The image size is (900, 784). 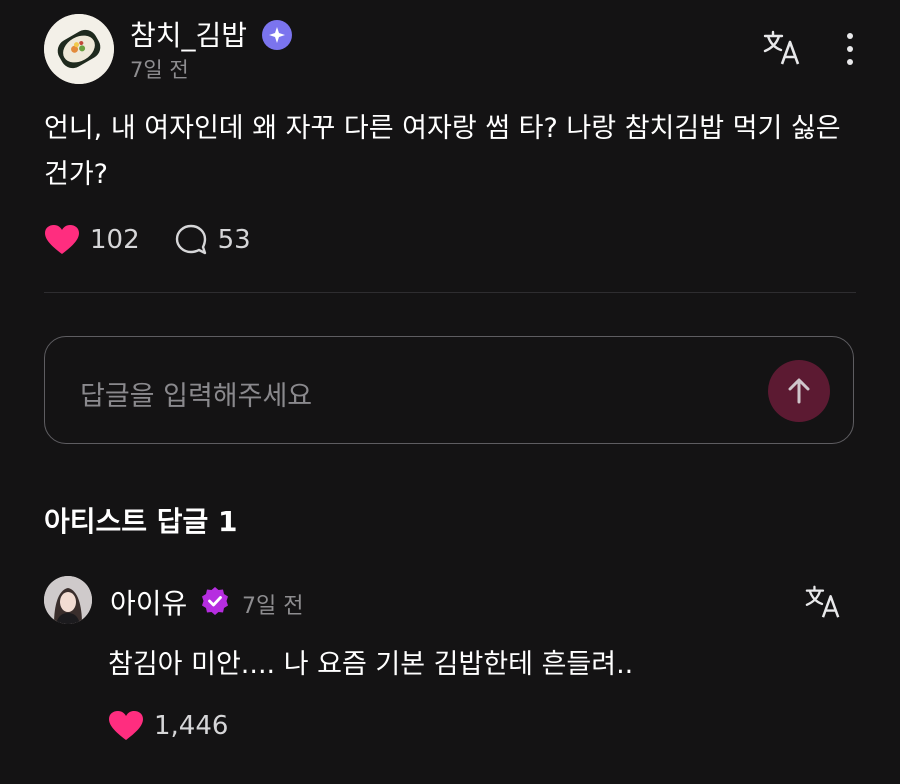 What do you see at coordinates (273, 606) in the screenshot?
I see `artist-reply-timestamp: 7일 전` at bounding box center [273, 606].